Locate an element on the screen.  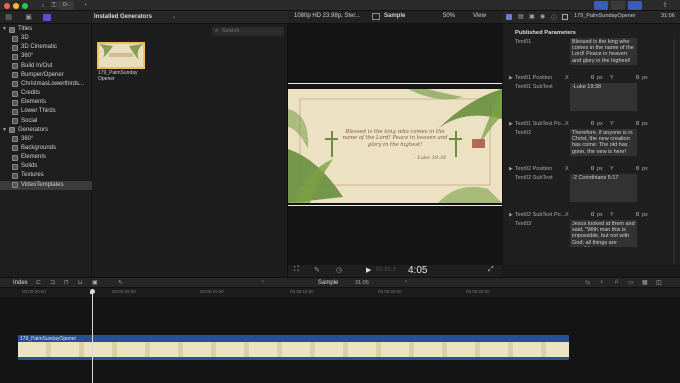
transitions-browser-icon: ◫ is located at coordinates (659, 282).